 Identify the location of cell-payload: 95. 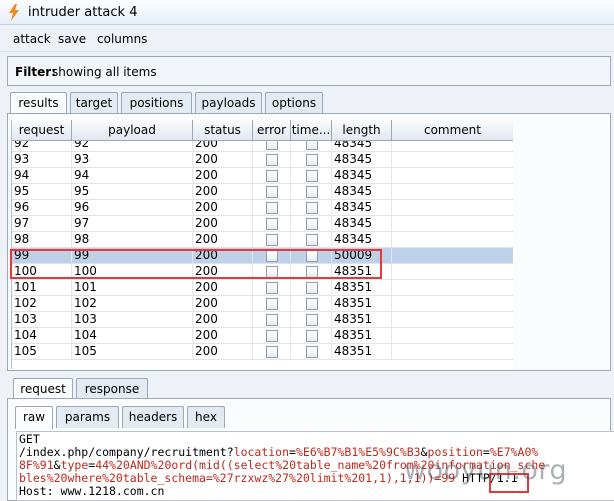
(132, 191).